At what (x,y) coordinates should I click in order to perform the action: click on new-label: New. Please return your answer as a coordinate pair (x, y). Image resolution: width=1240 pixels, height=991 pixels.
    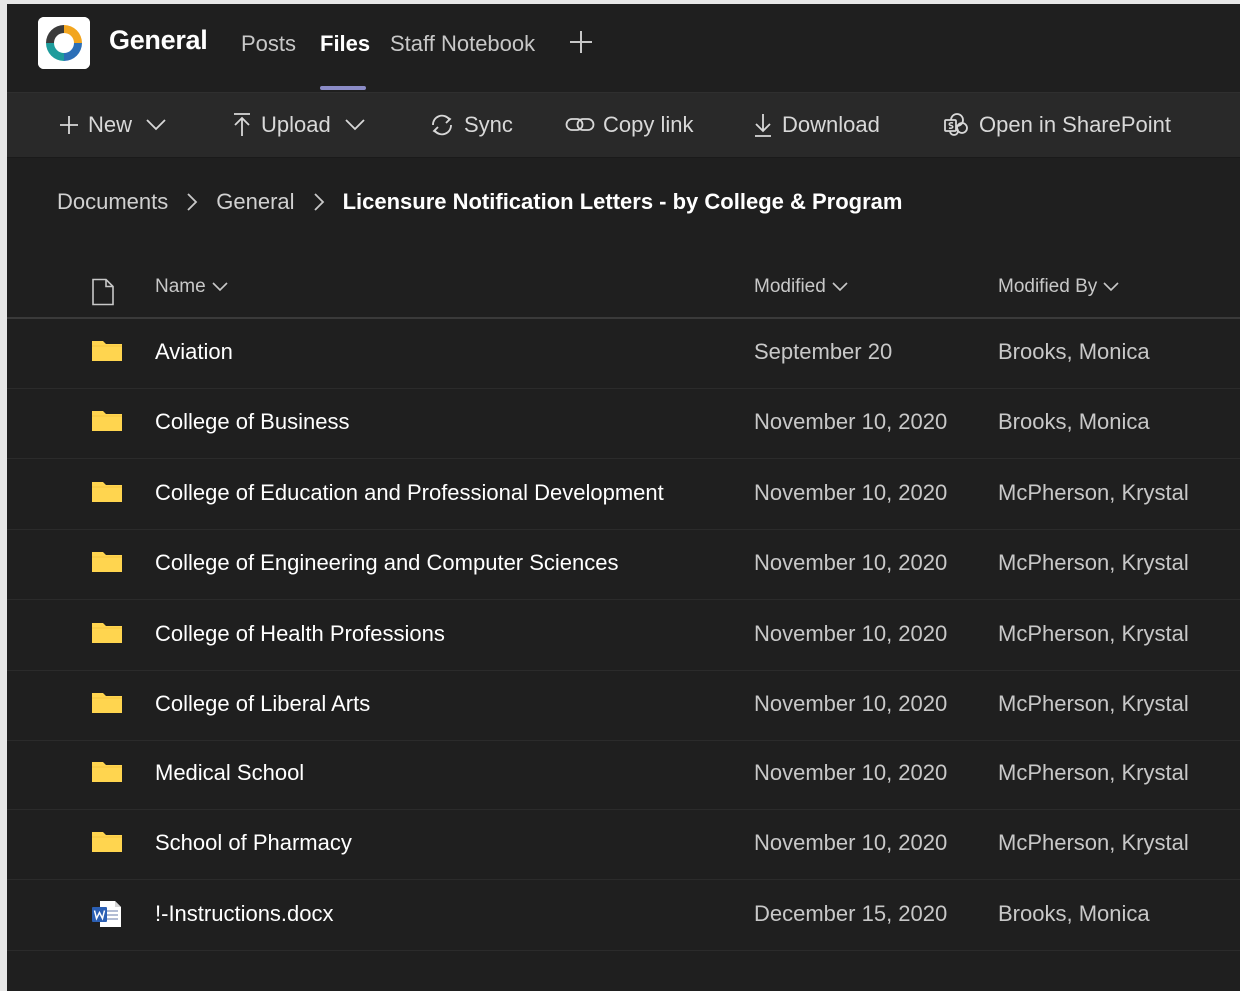
    Looking at the image, I should click on (110, 124).